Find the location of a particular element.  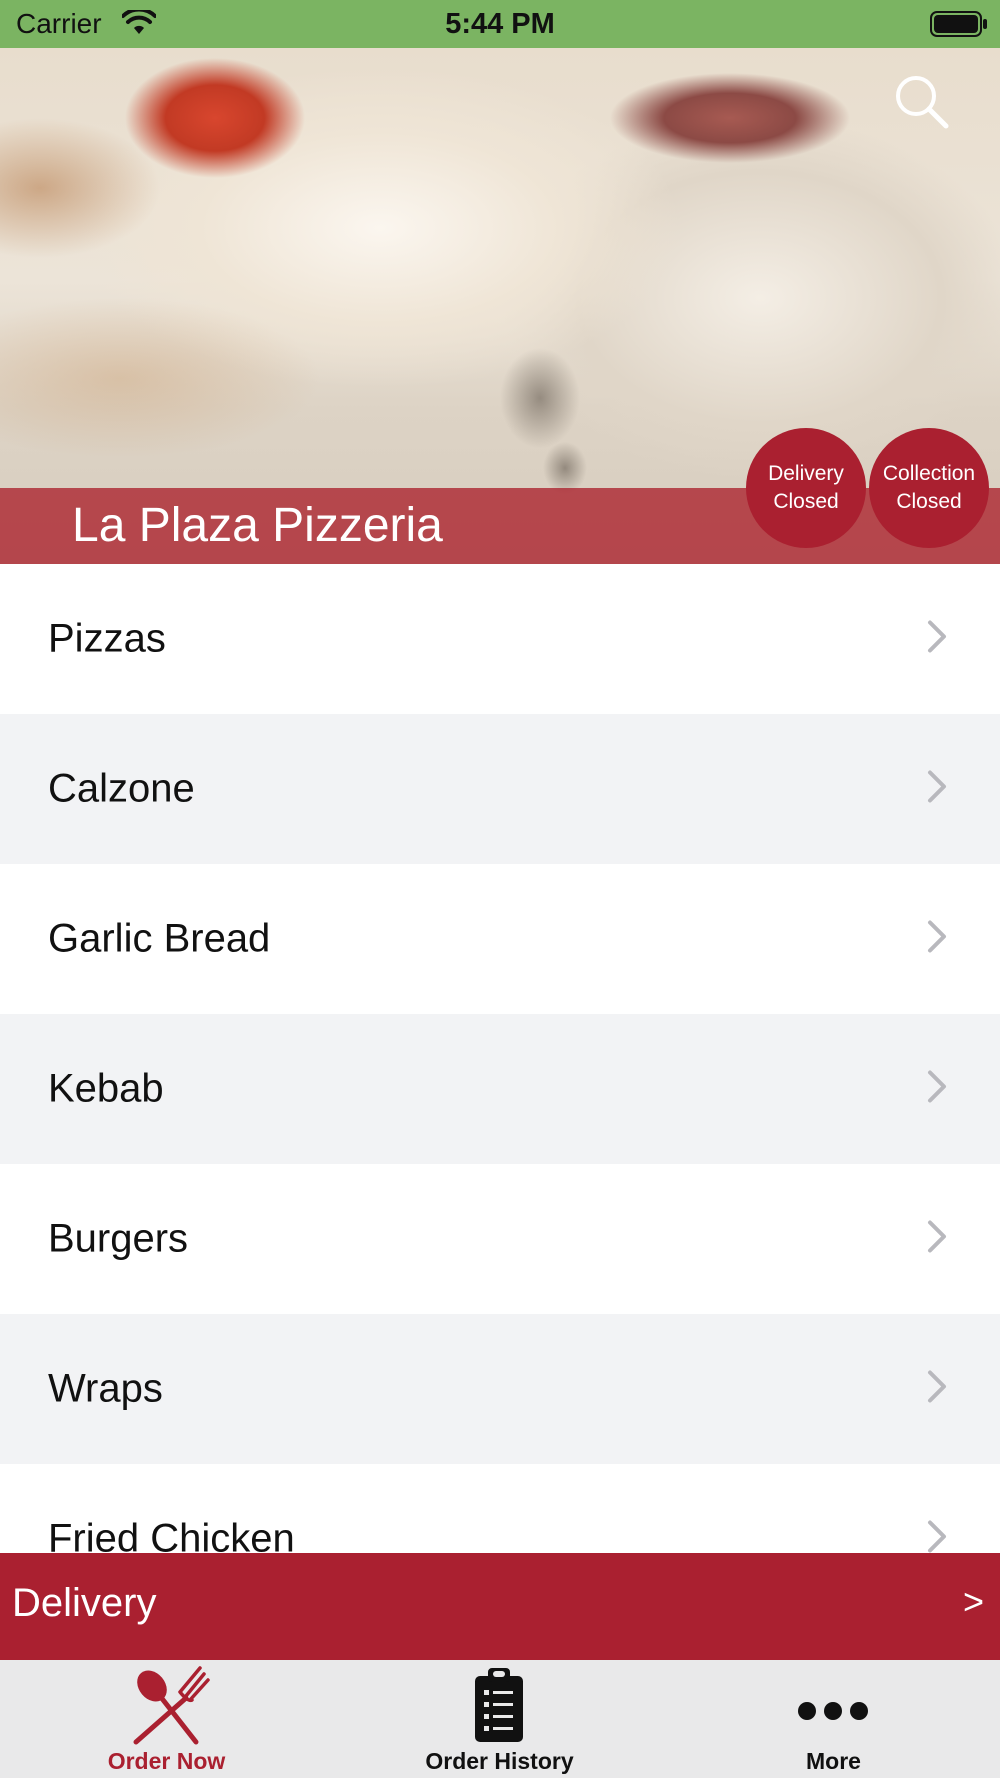

menu-item-label: Pizzas is located at coordinates (107, 638).